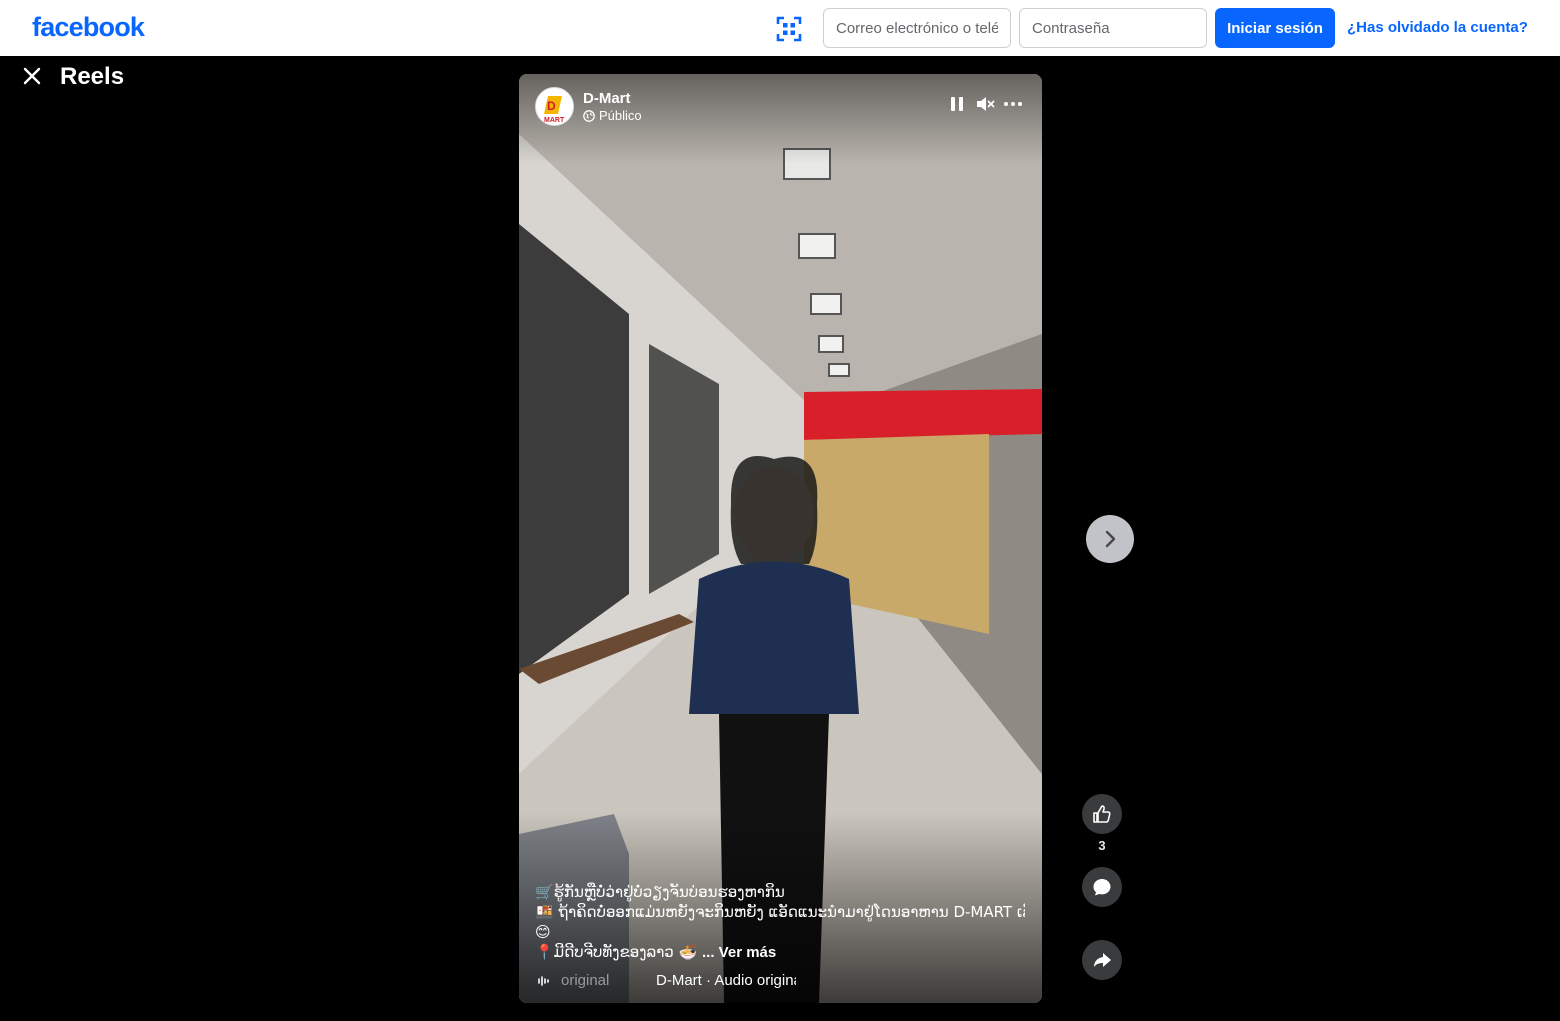 The height and width of the screenshot is (1021, 1560). I want to click on thumbs-up-icon, so click(1102, 814).